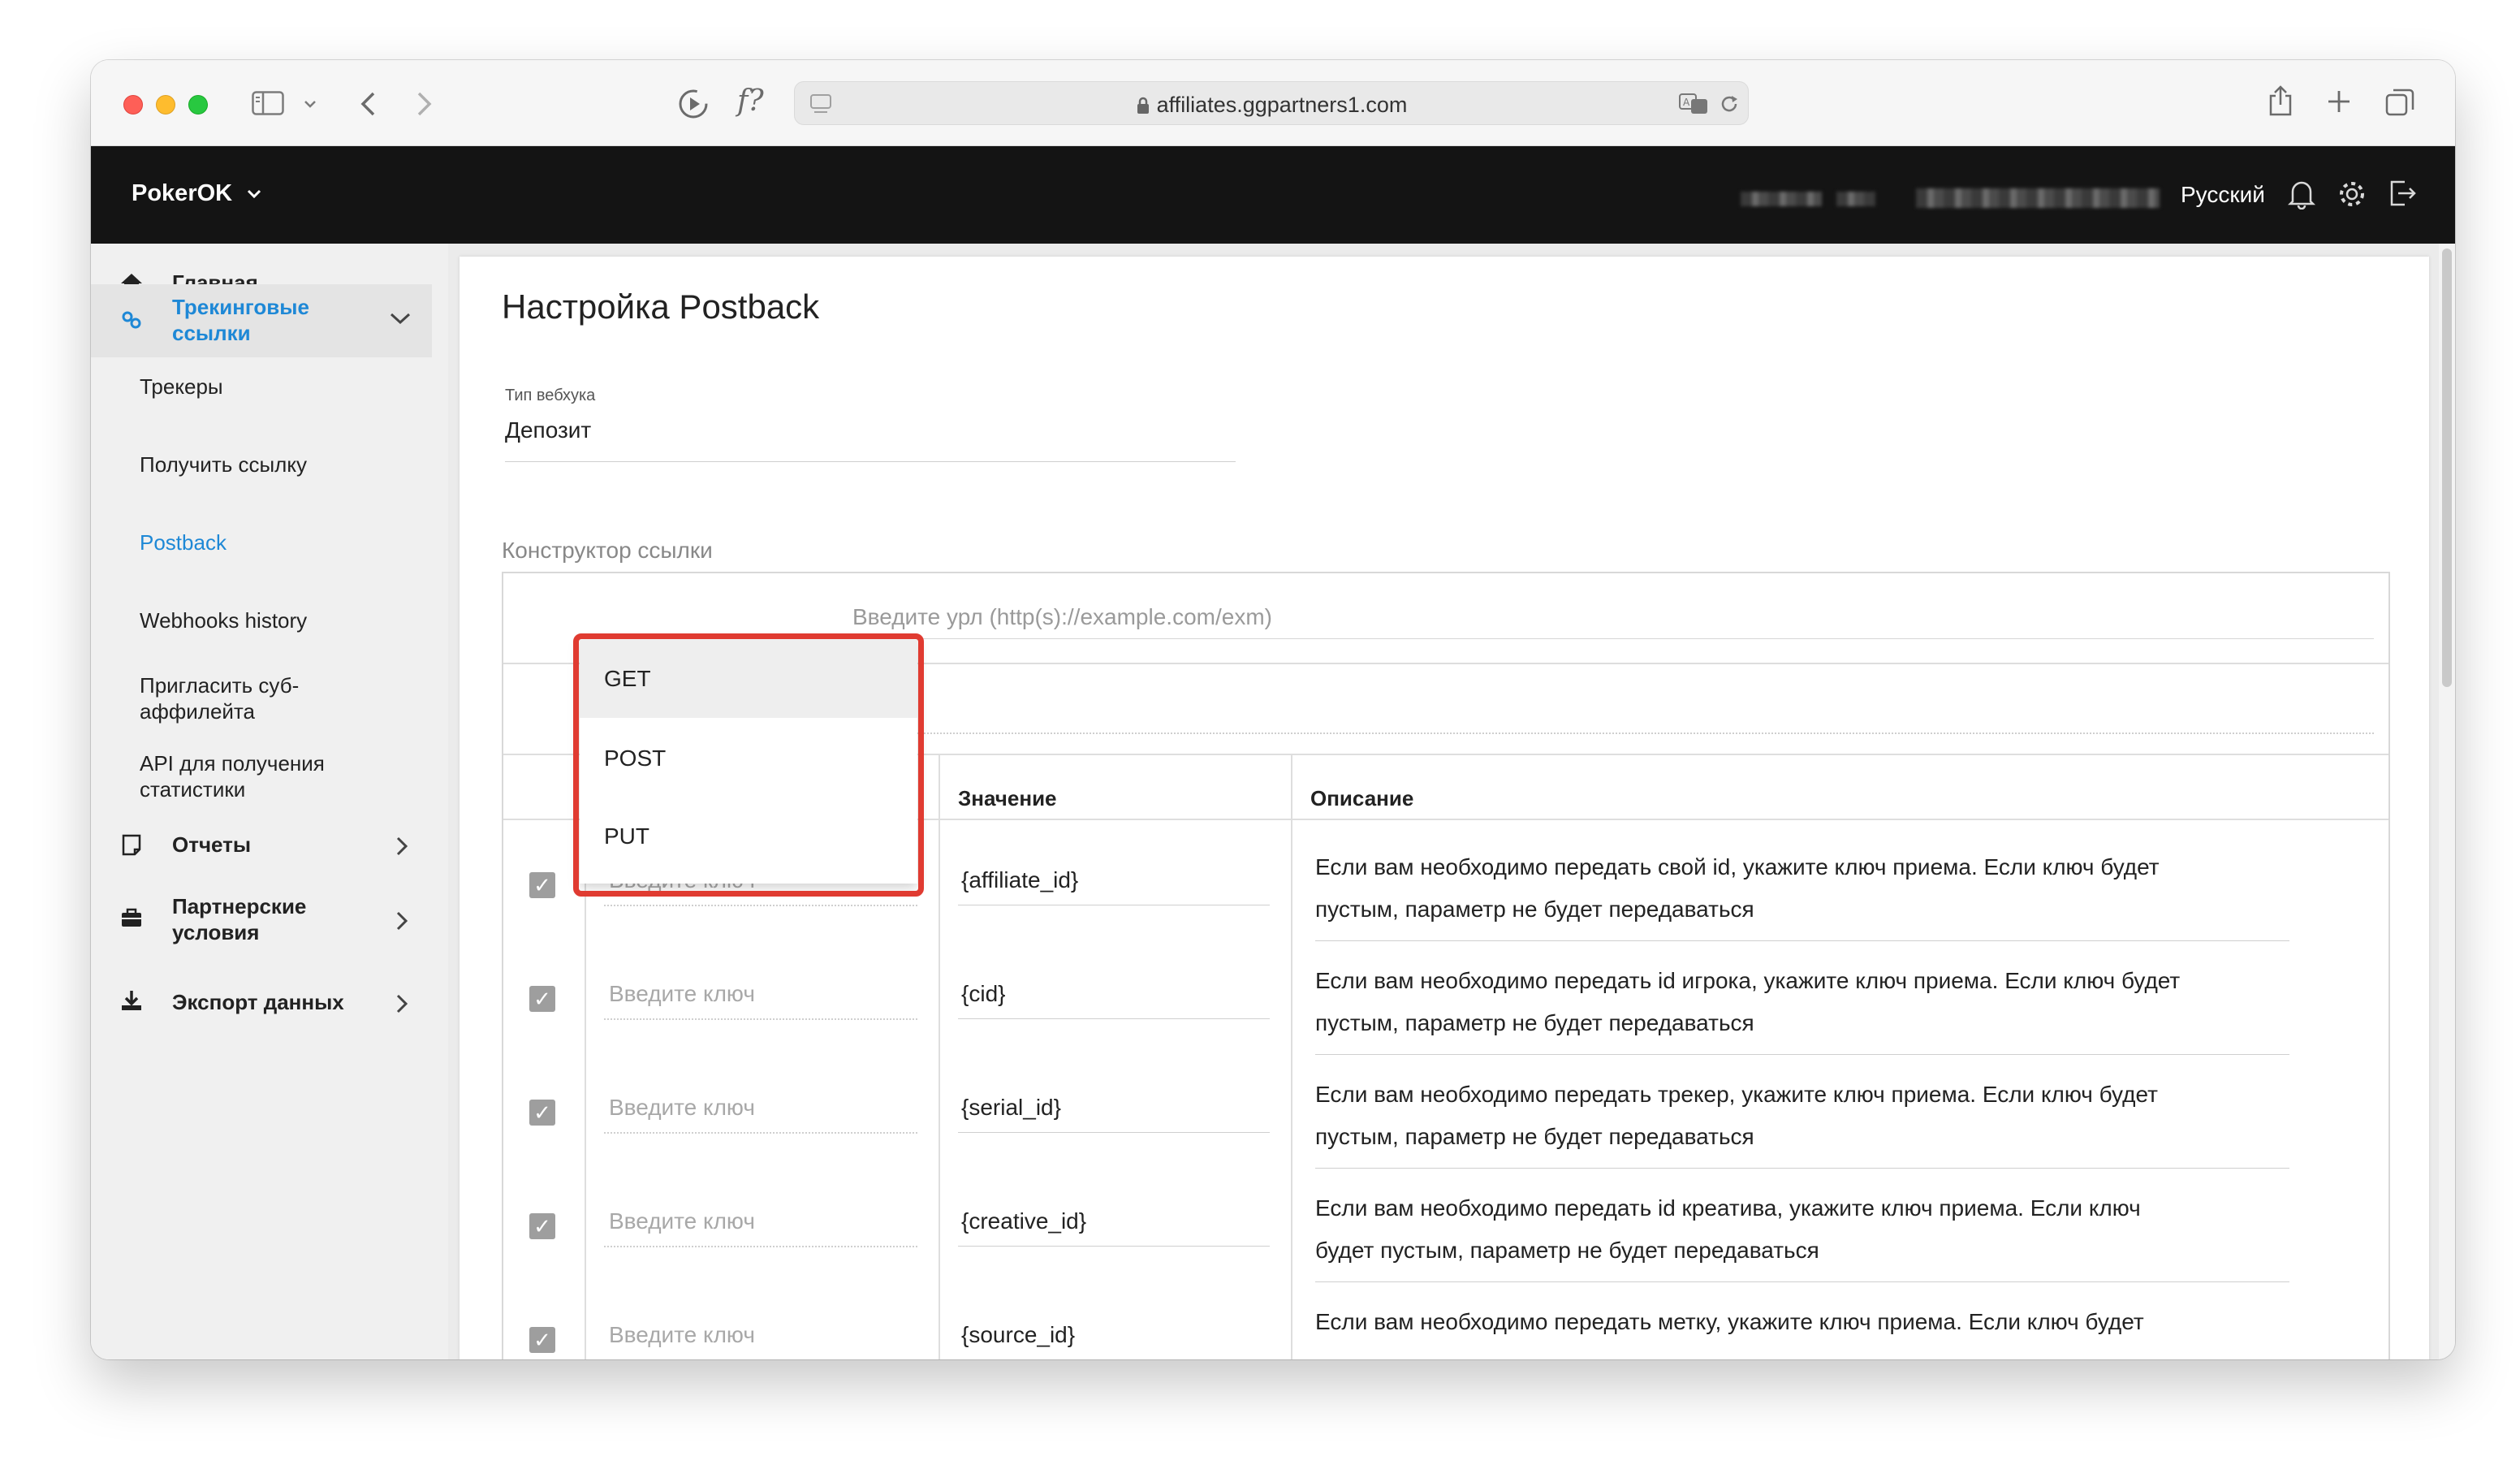 The width and height of the screenshot is (2520, 1465). Describe the element at coordinates (166, 105) in the screenshot. I see `minimize-window-button` at that location.